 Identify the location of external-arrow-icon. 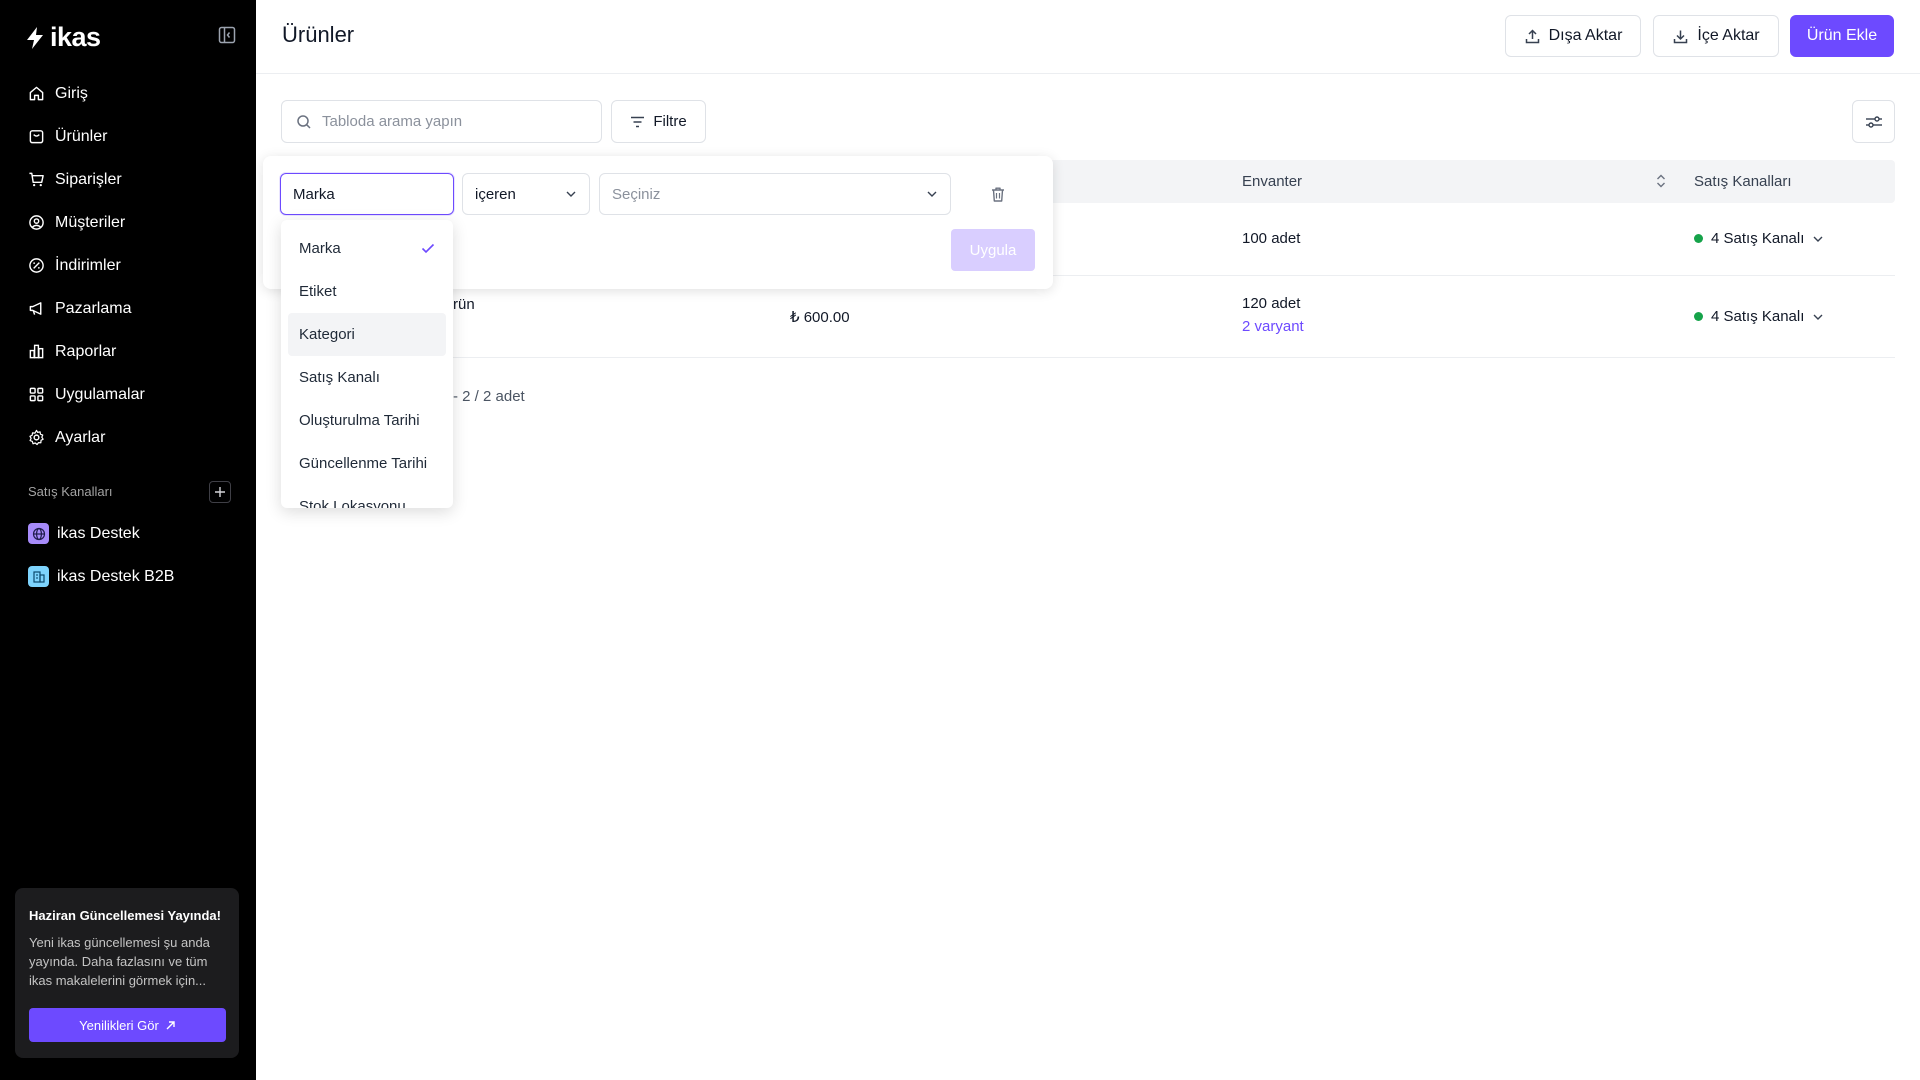
(170, 1024).